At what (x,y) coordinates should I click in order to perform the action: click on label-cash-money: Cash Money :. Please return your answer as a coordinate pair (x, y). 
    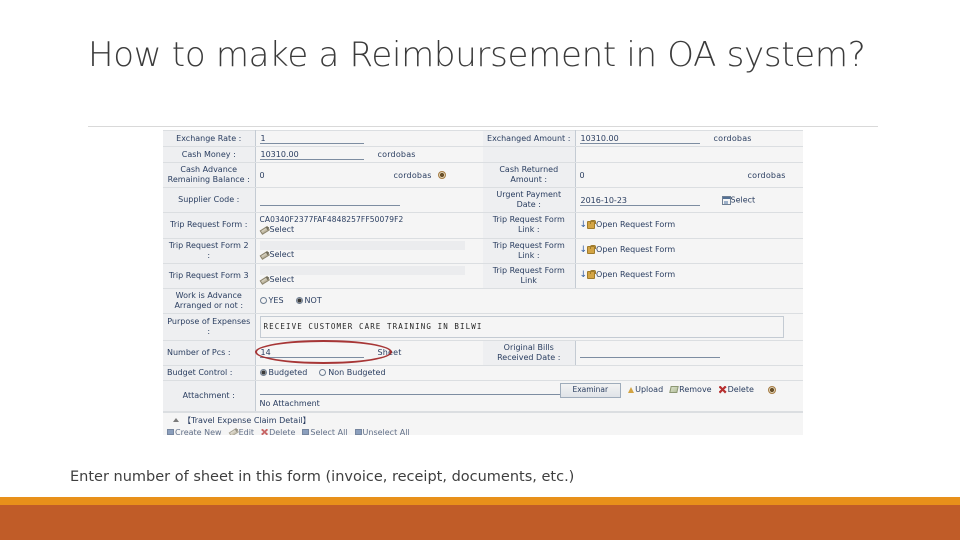
    Looking at the image, I should click on (209, 154).